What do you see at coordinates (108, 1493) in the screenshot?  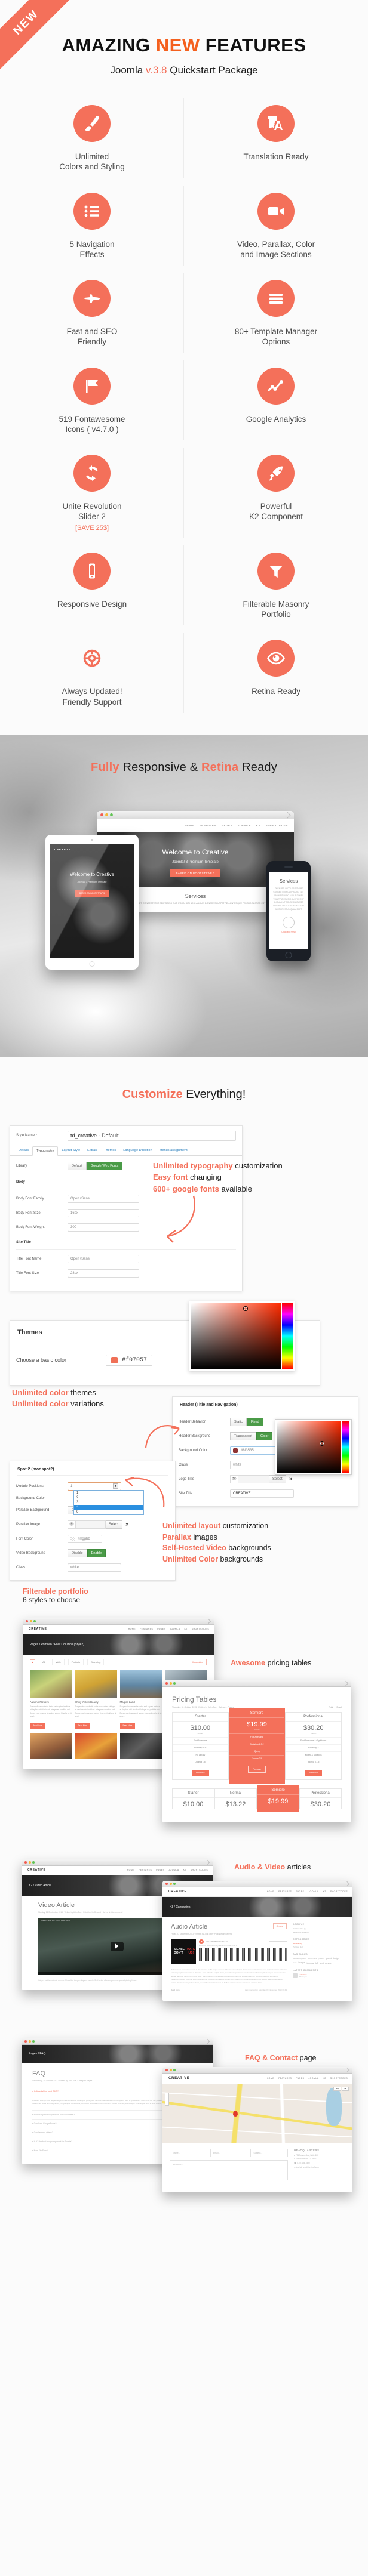 I see `option-1: 1` at bounding box center [108, 1493].